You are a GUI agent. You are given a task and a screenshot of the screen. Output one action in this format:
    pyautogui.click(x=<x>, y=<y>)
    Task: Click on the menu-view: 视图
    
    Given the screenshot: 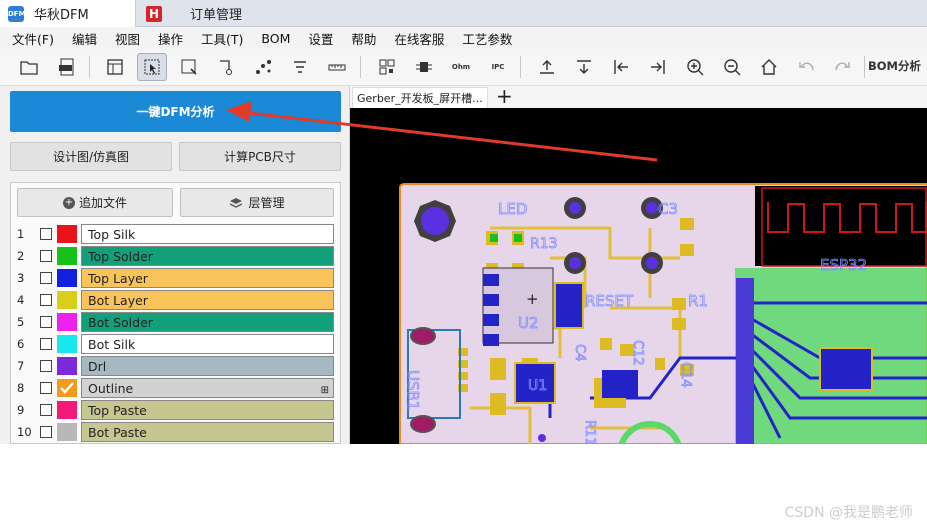 What is the action you would take?
    pyautogui.click(x=121, y=38)
    